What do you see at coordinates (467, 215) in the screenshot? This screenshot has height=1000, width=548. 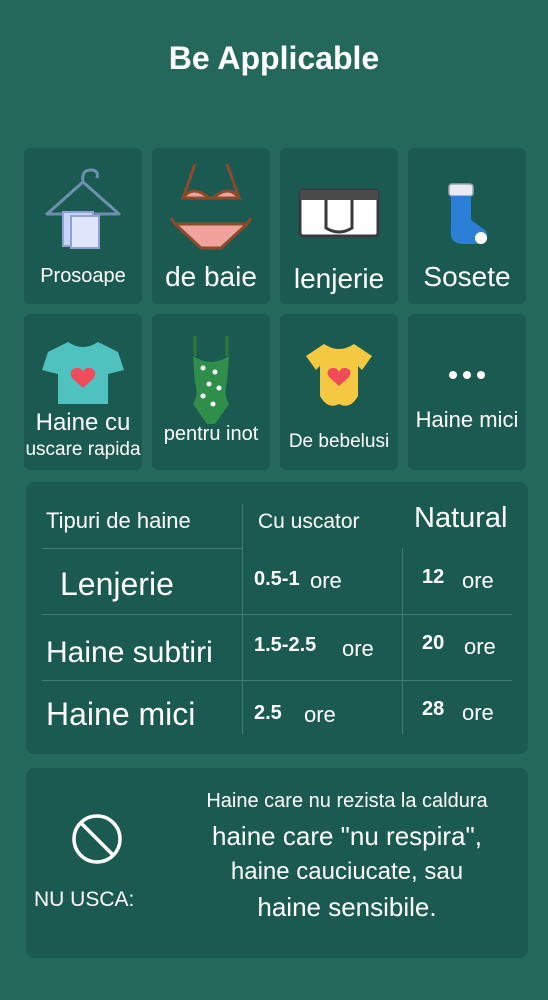 I see `sock-icon` at bounding box center [467, 215].